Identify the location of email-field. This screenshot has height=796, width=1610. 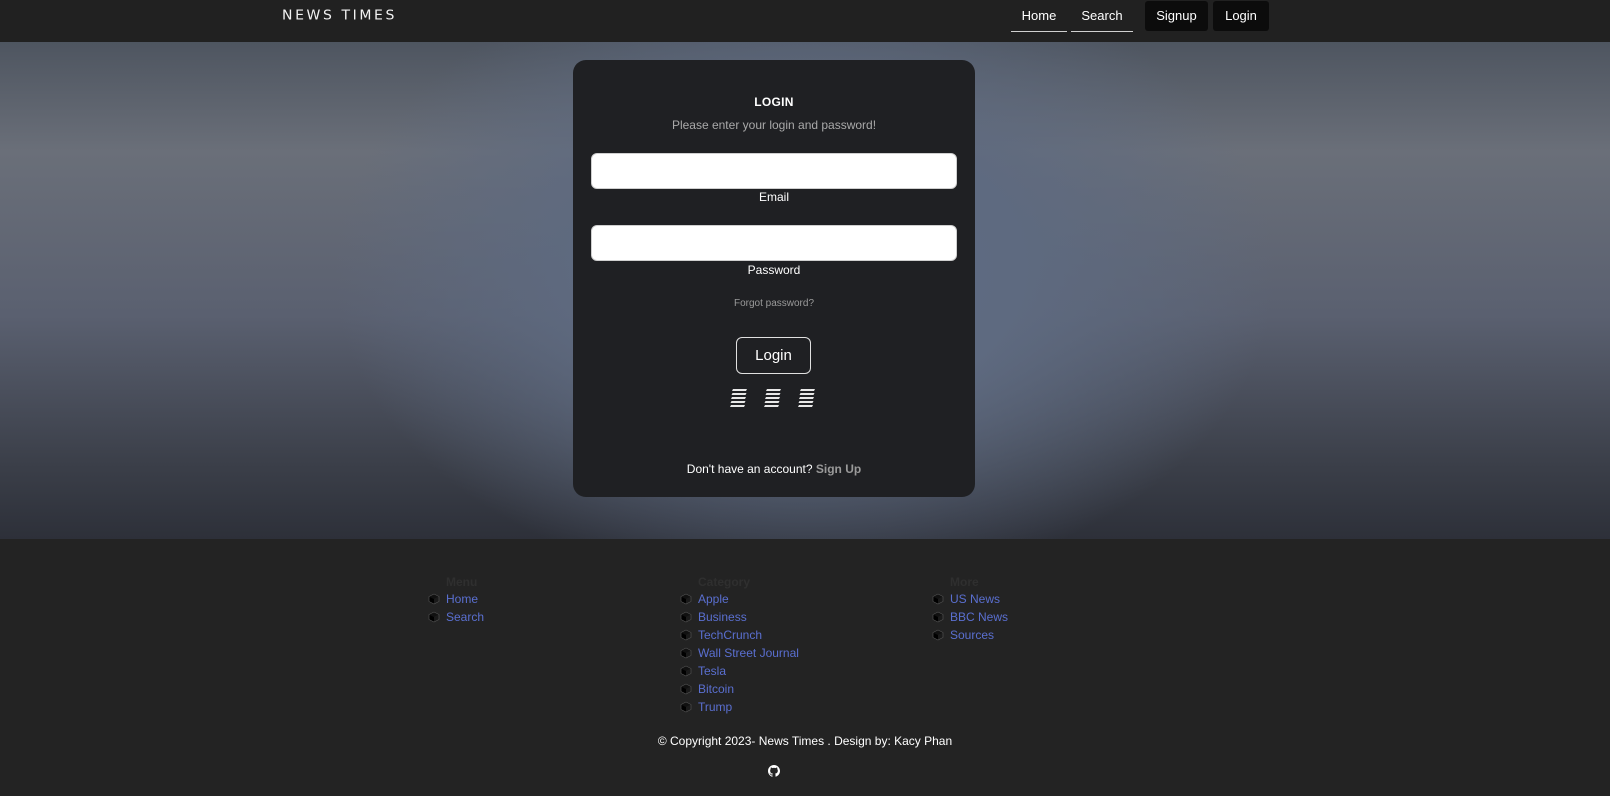
(774, 171).